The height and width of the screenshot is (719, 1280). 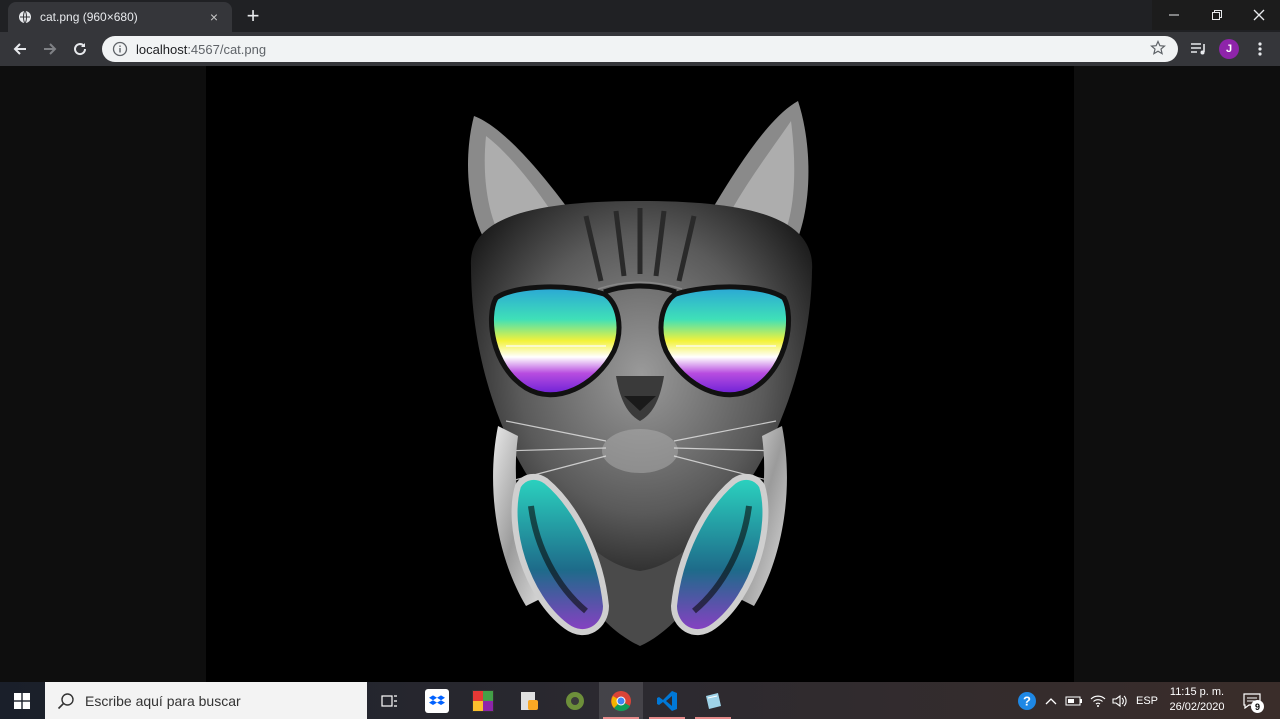 I want to click on avatar-initial: J, so click(x=1229, y=49).